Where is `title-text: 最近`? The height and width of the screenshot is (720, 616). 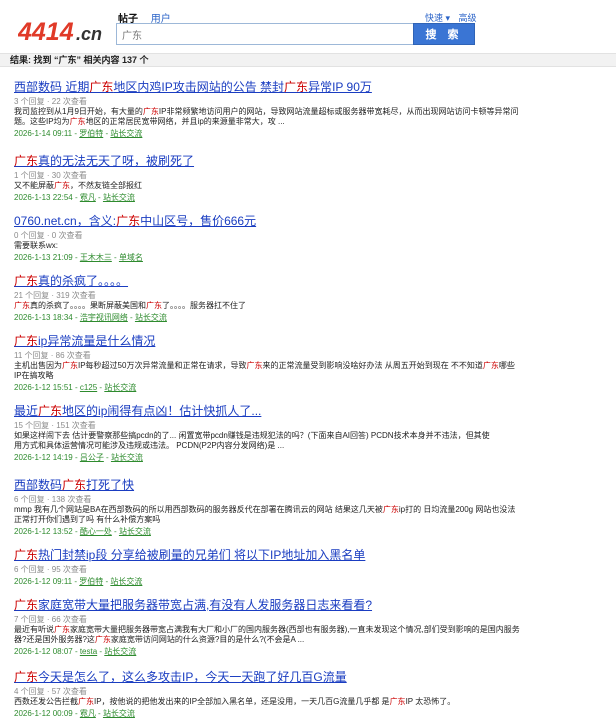
title-text: 最近 is located at coordinates (26, 411).